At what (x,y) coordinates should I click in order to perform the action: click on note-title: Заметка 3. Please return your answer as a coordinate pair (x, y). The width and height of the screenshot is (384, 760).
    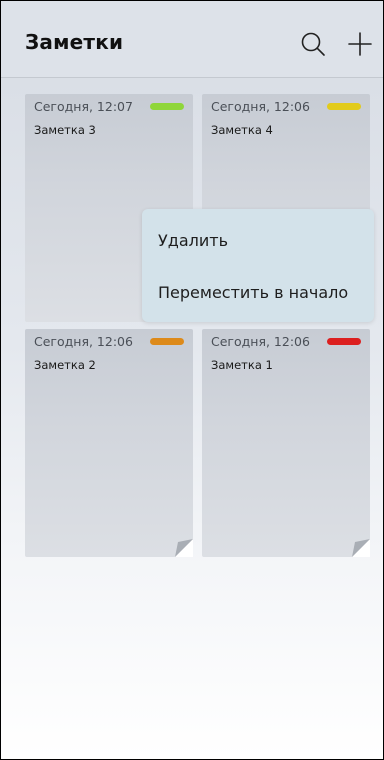
    Looking at the image, I should click on (65, 130).